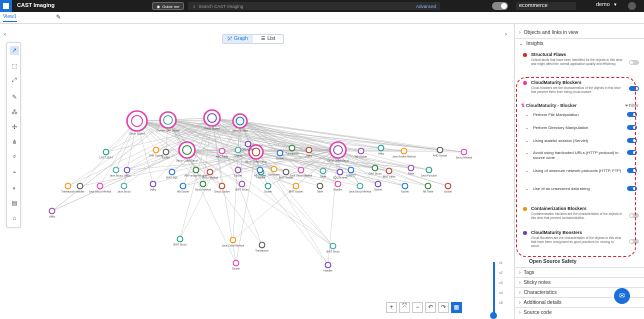  I want to click on graph-node: BIAT Struct, so click(180, 240).